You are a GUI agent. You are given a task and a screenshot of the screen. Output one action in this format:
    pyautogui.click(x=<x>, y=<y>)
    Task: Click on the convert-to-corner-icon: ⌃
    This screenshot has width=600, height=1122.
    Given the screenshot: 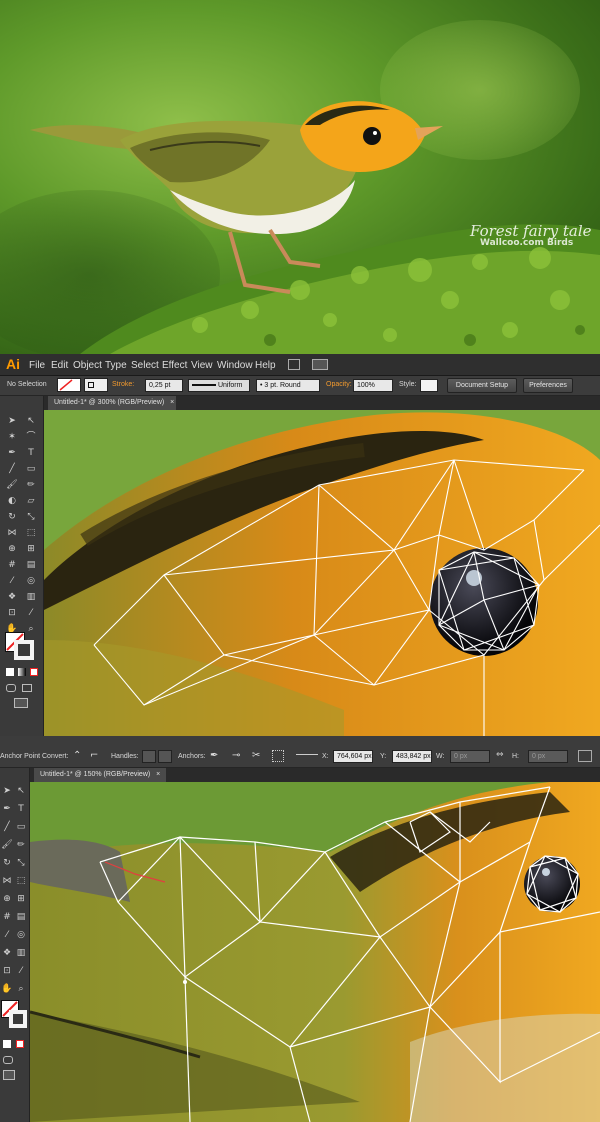 What is the action you would take?
    pyautogui.click(x=79, y=756)
    